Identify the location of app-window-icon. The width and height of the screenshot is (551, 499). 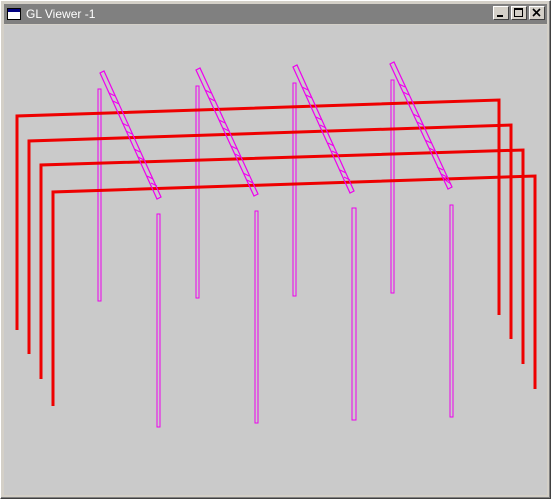
(14, 14).